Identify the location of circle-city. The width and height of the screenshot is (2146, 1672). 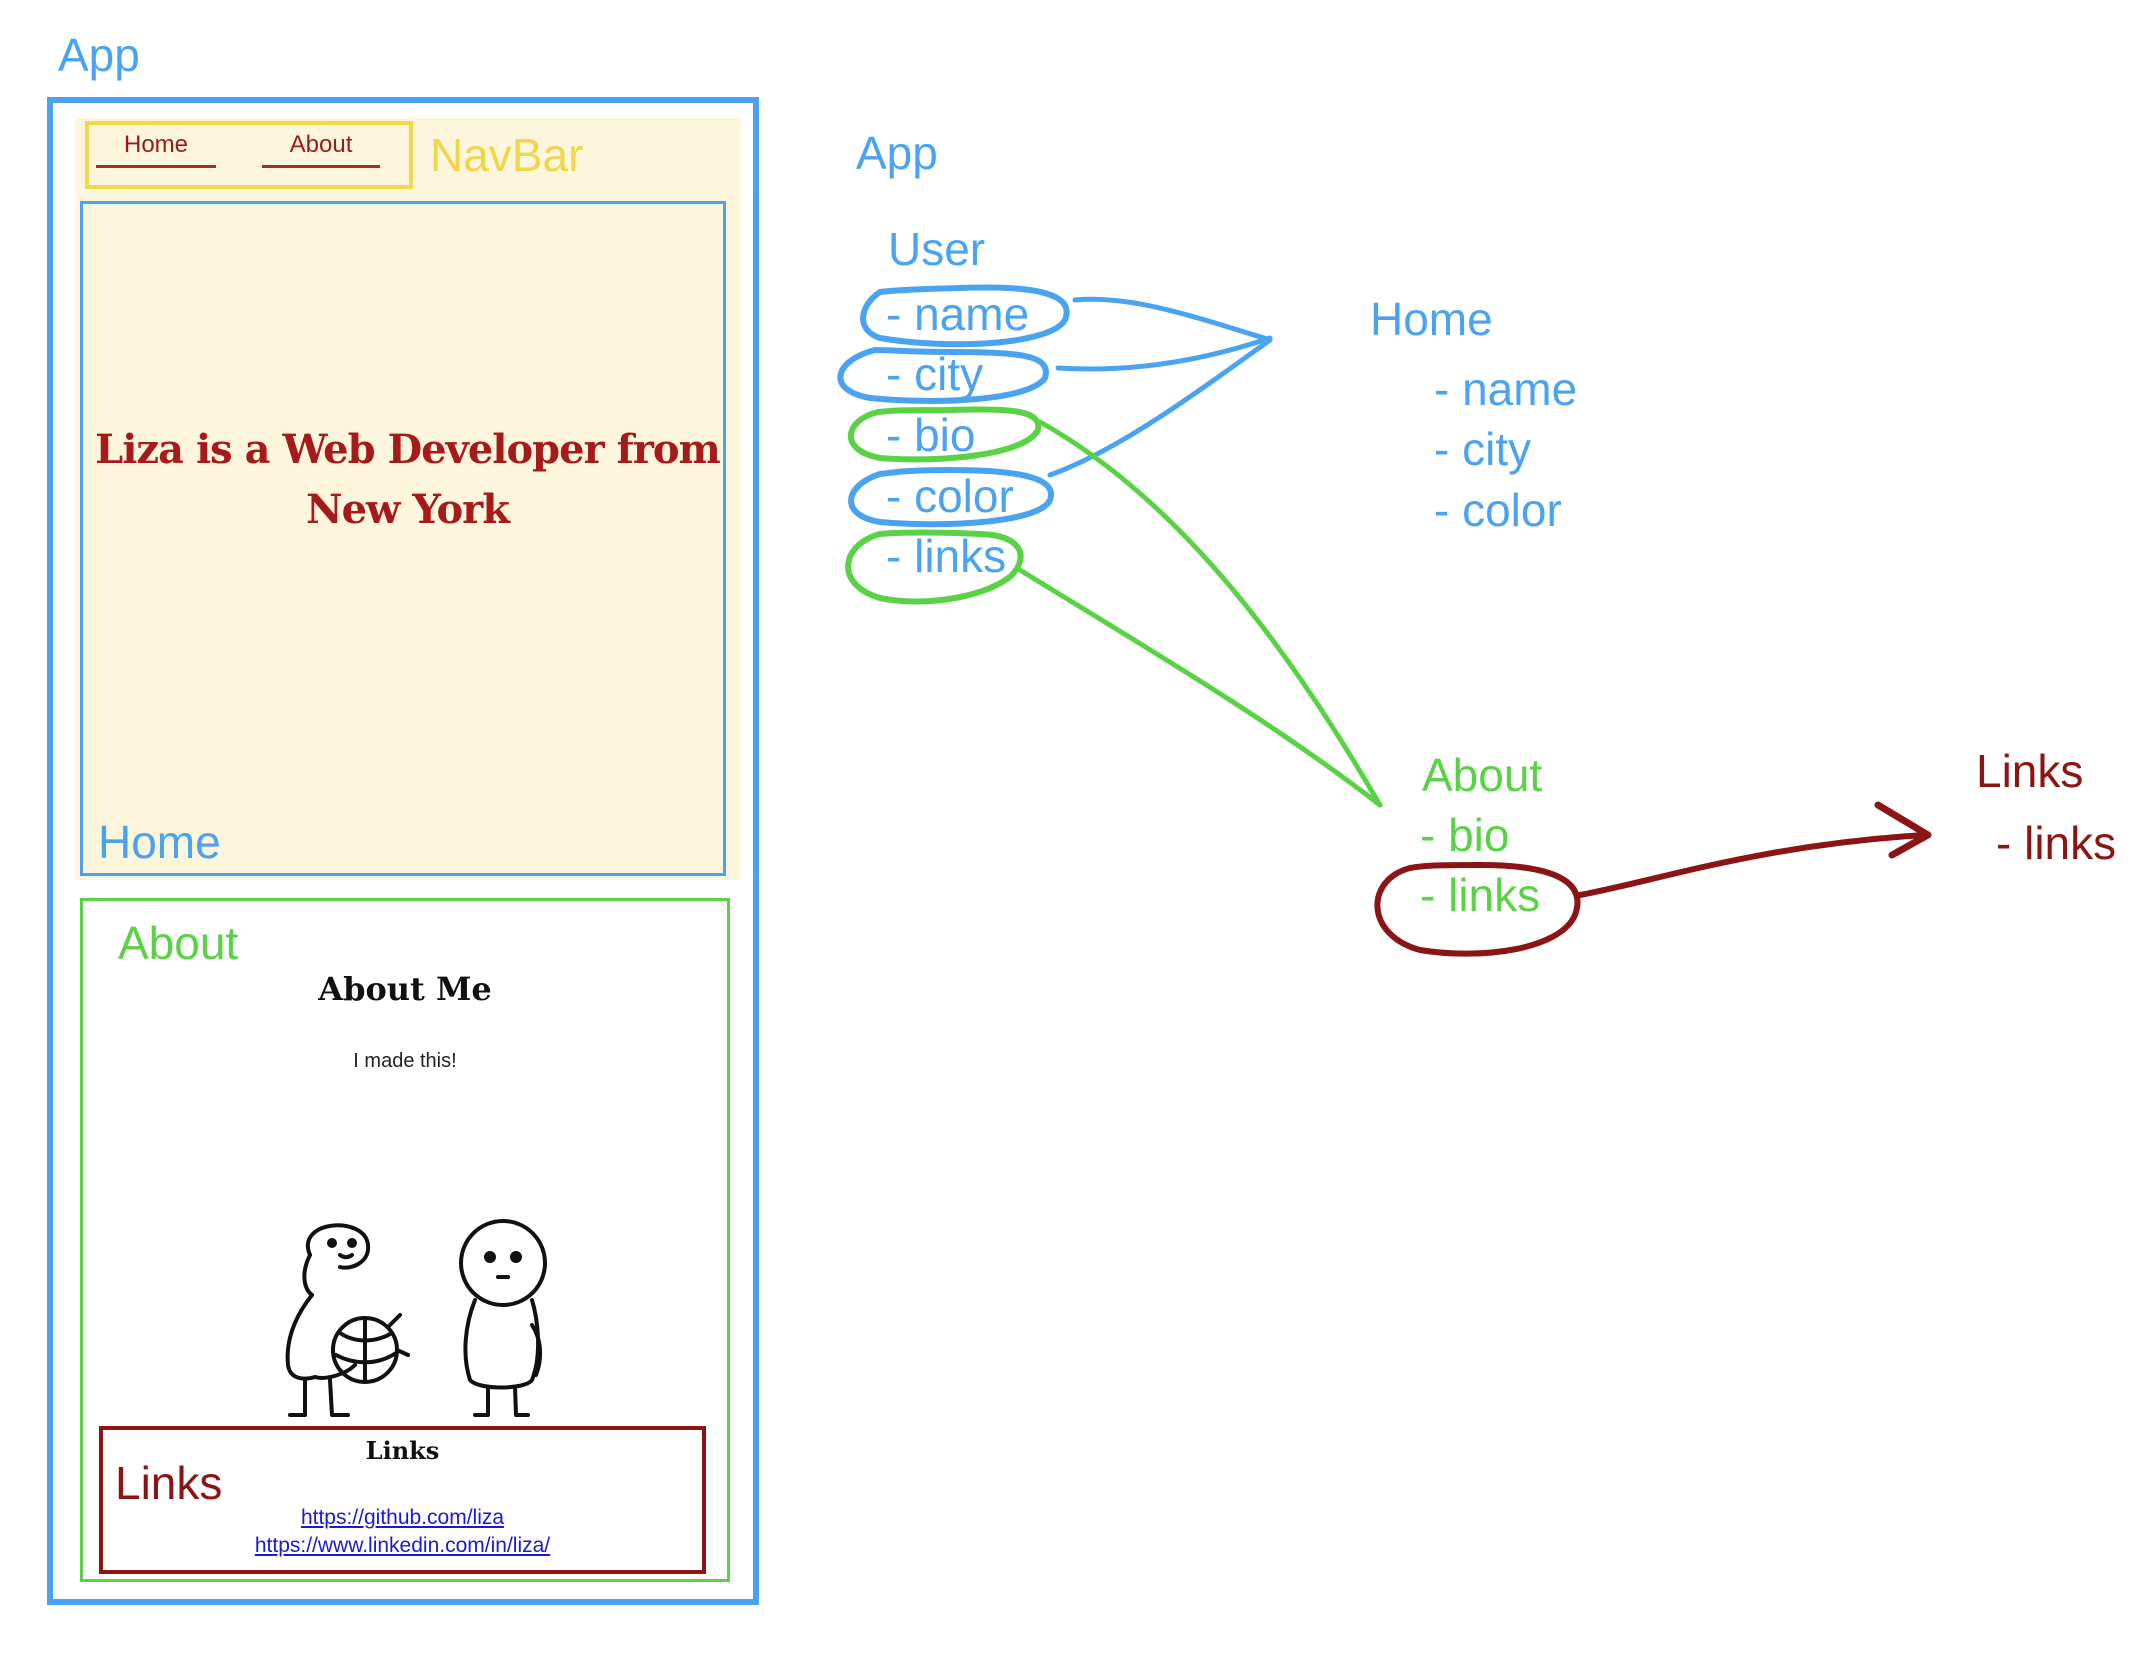
(943, 375).